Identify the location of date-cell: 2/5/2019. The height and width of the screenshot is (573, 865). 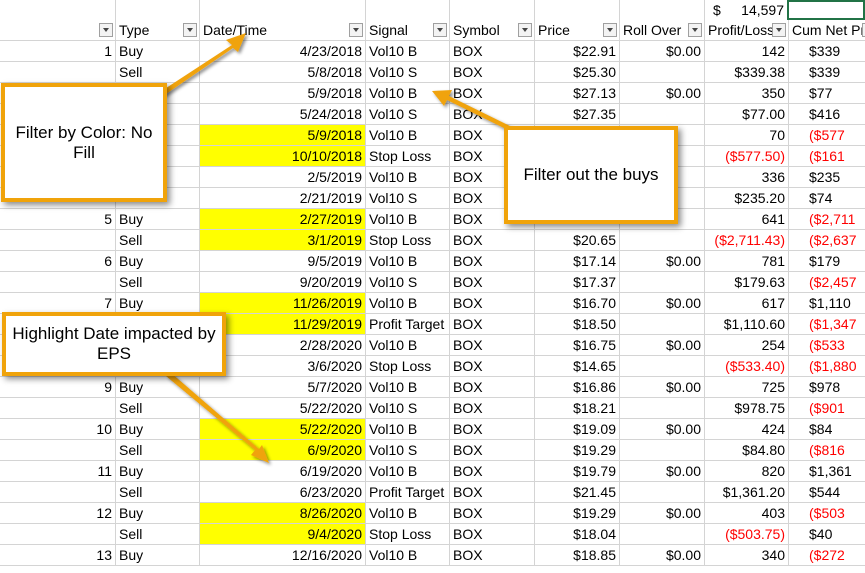
(283, 177).